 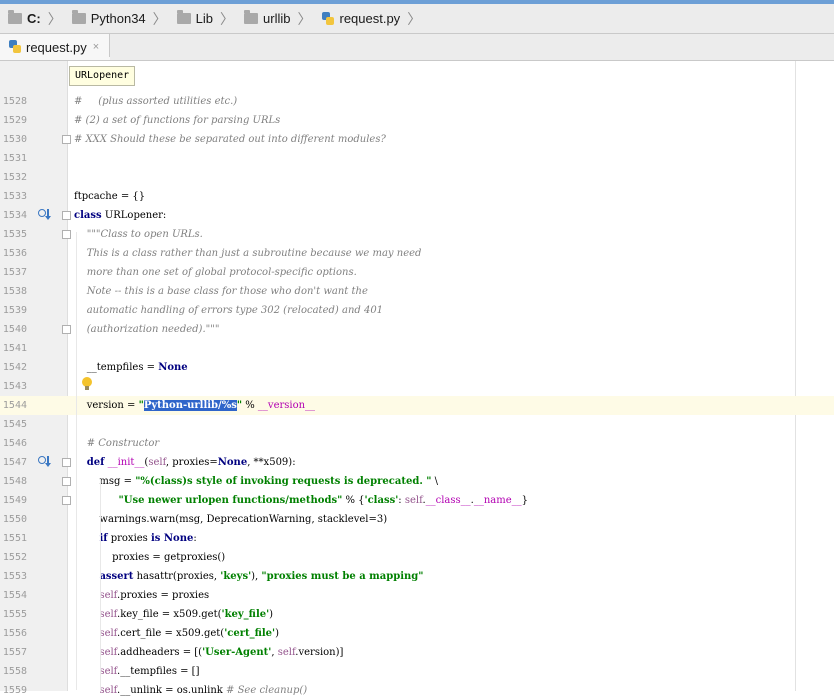 What do you see at coordinates (417, 215) in the screenshot?
I see `code-line: 1534 class URLopener:` at bounding box center [417, 215].